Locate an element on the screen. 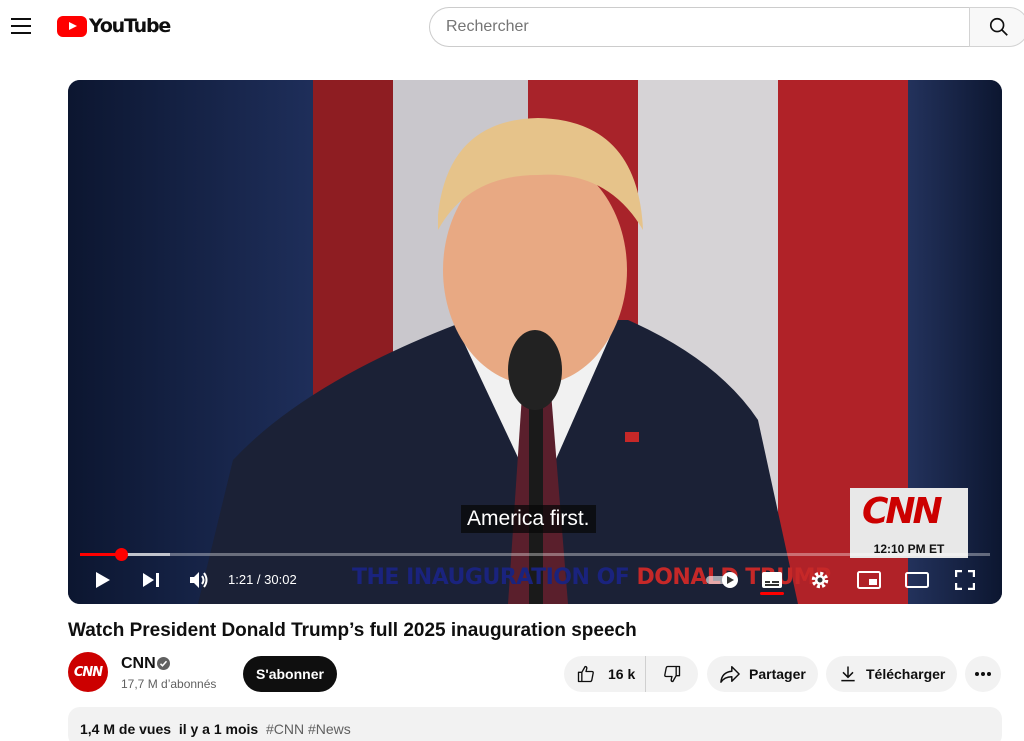 This screenshot has height=741, width=1024. subtitles-icon is located at coordinates (772, 580).